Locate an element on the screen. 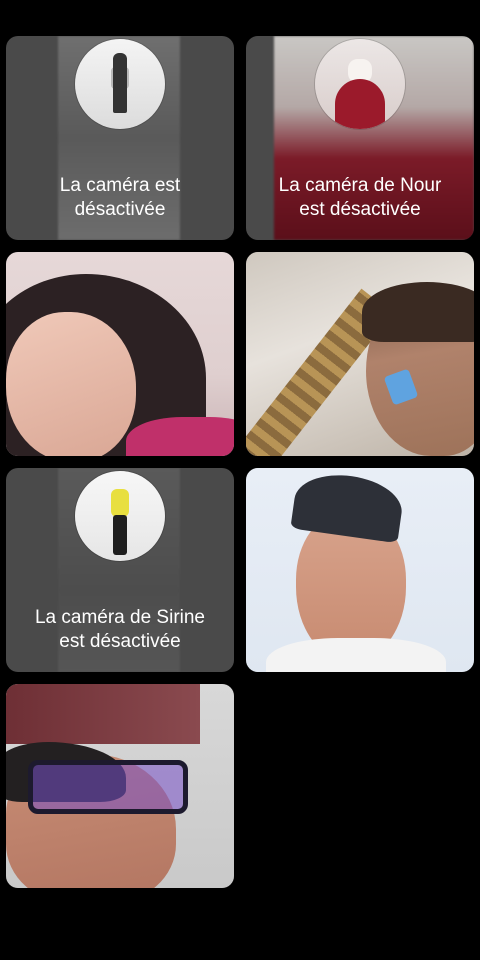 This screenshot has width=480, height=960. camera-off-label-line1: La caméra de Sirine is located at coordinates (120, 617).